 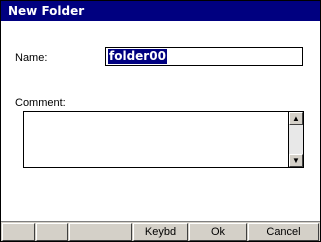 I want to click on bottom-toolbar: Keybd Ok Cancel, so click(x=160, y=231).